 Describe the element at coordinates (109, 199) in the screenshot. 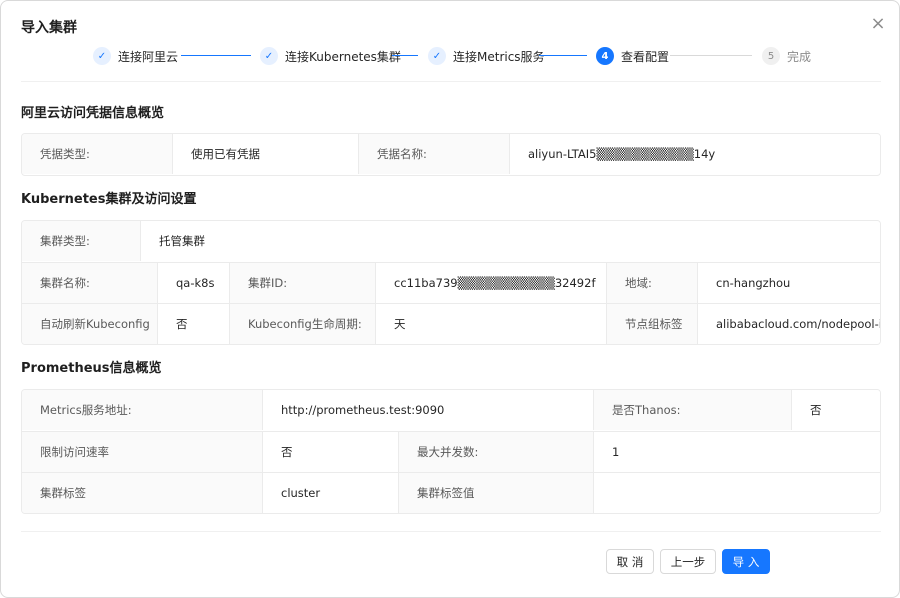

I see `kubernetes-section-title: Kubernetes集群及访问设置` at that location.